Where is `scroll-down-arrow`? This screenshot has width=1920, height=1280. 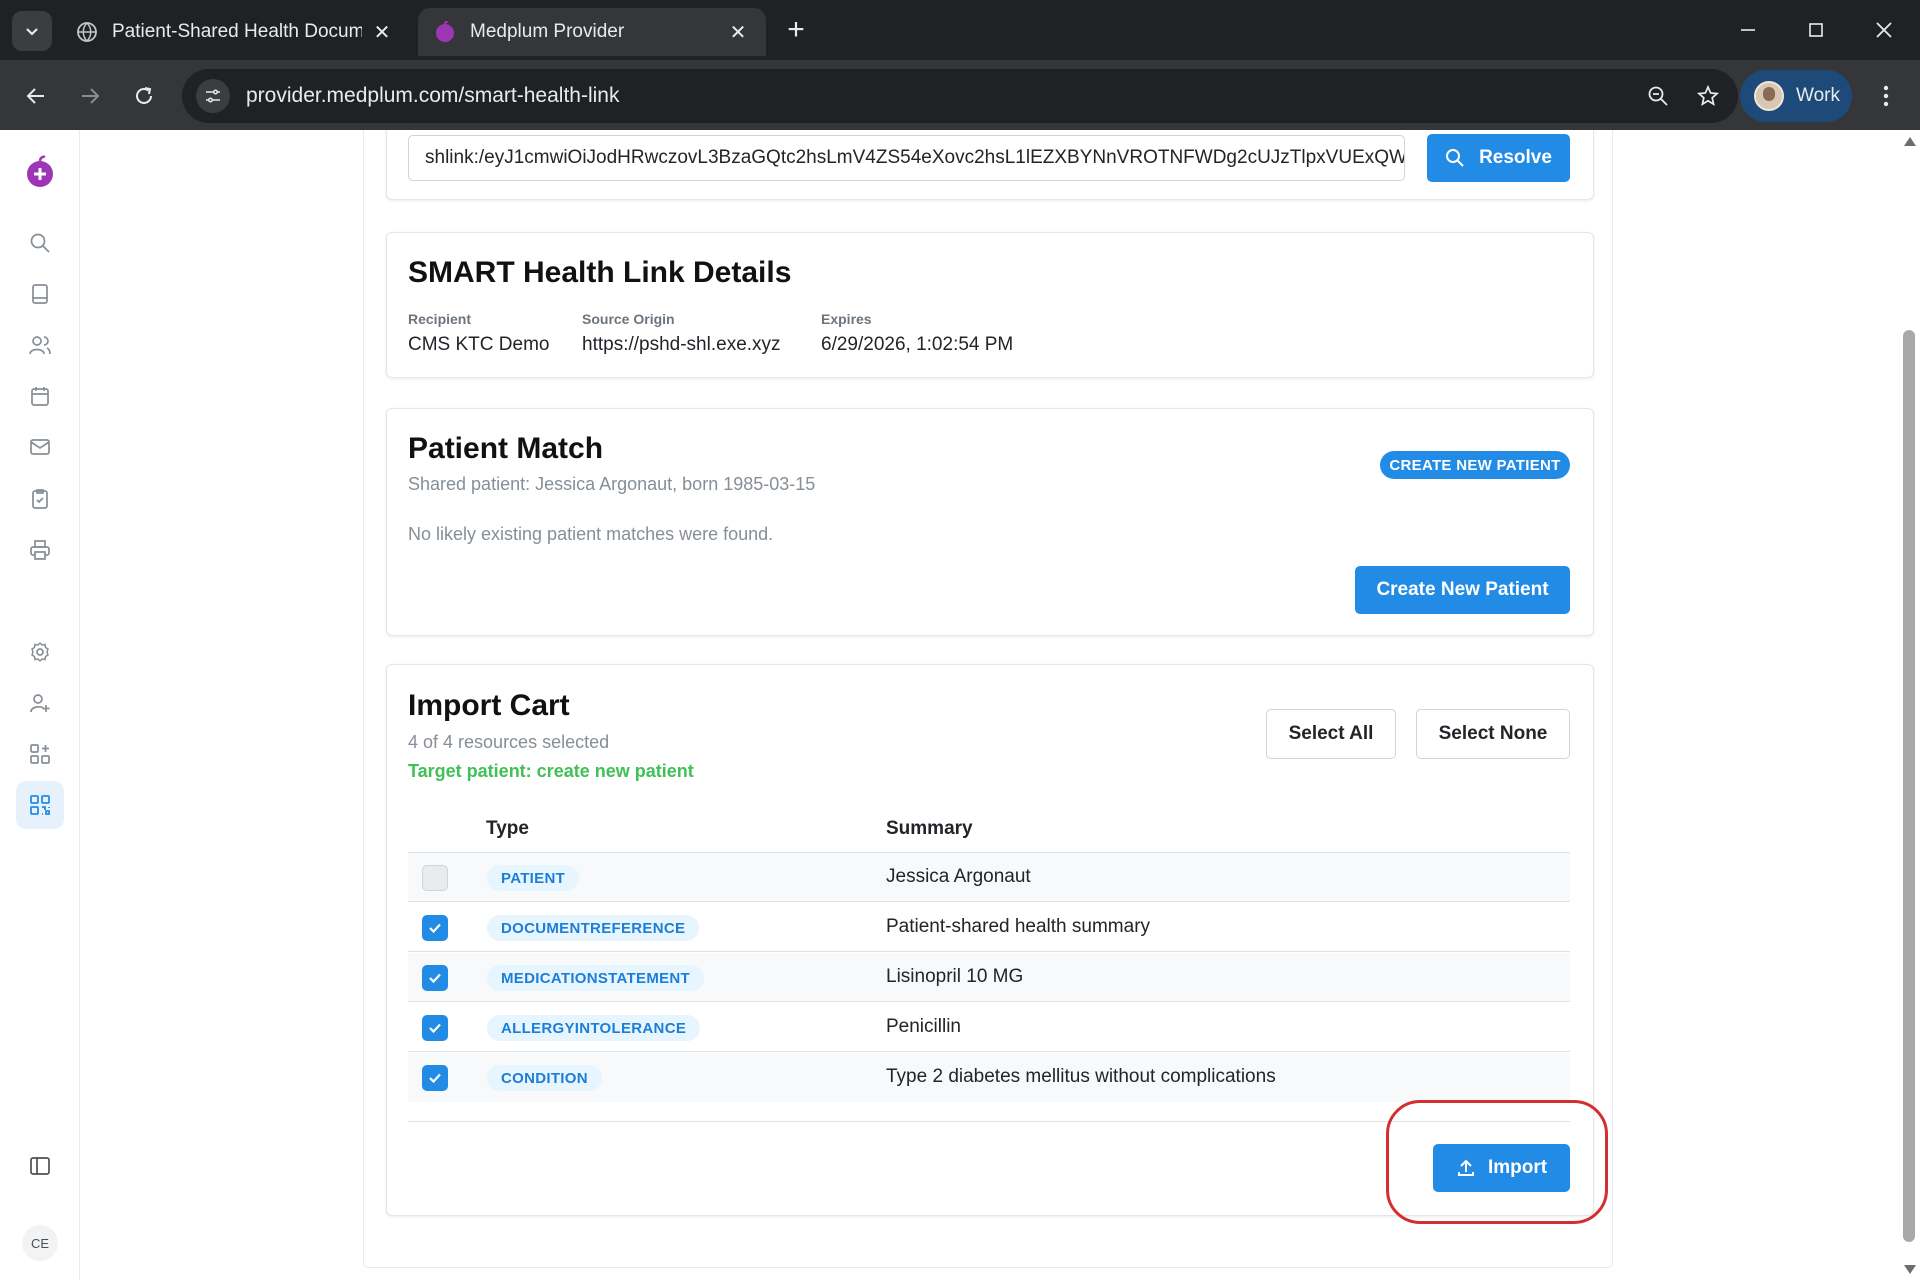 scroll-down-arrow is located at coordinates (1910, 1269).